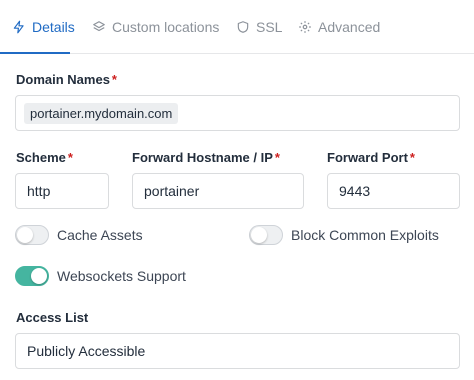 The height and width of the screenshot is (380, 474). What do you see at coordinates (349, 27) in the screenshot?
I see `tab-advanced-label: Advanced` at bounding box center [349, 27].